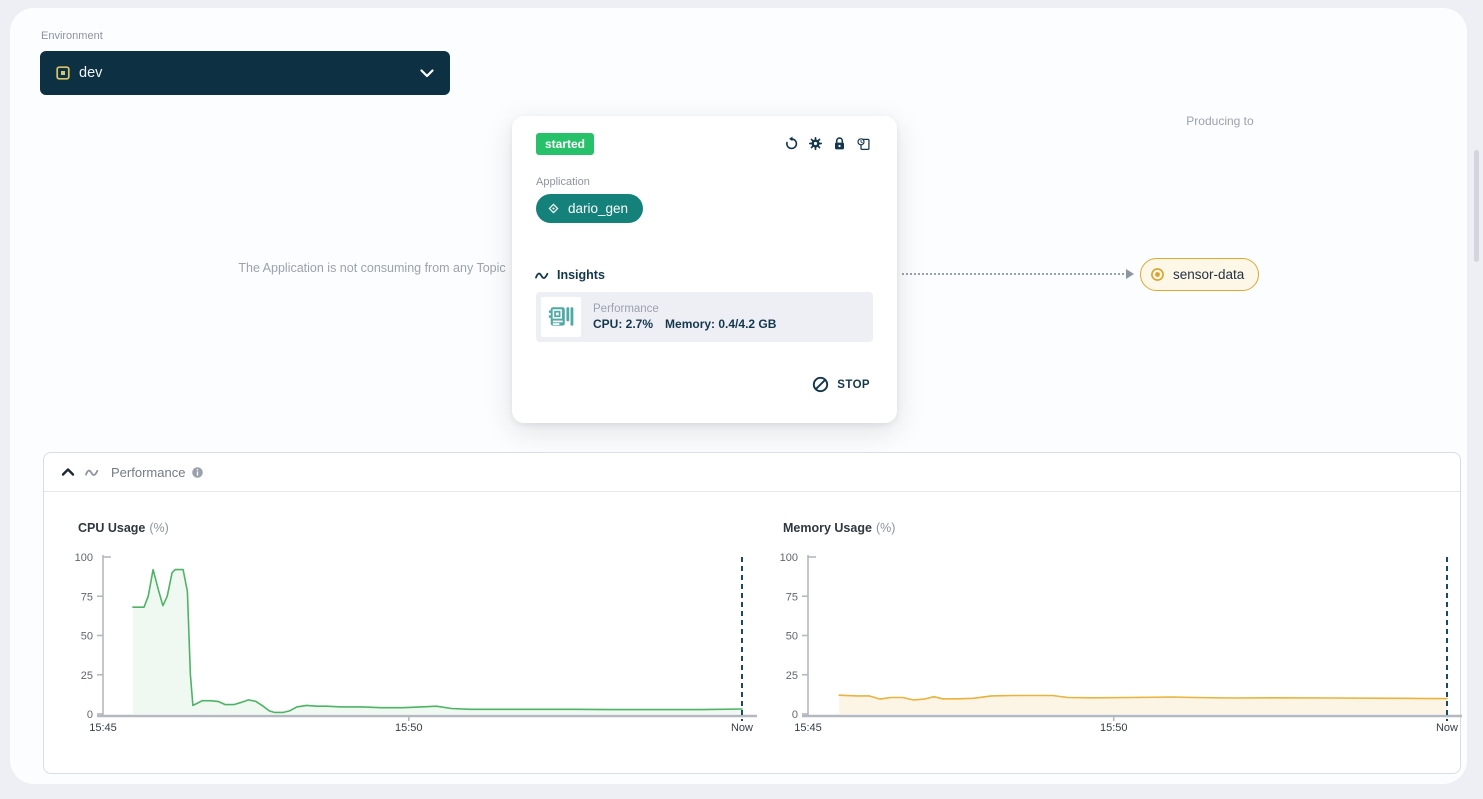 The width and height of the screenshot is (1483, 799). What do you see at coordinates (820, 384) in the screenshot?
I see `stop-icon` at bounding box center [820, 384].